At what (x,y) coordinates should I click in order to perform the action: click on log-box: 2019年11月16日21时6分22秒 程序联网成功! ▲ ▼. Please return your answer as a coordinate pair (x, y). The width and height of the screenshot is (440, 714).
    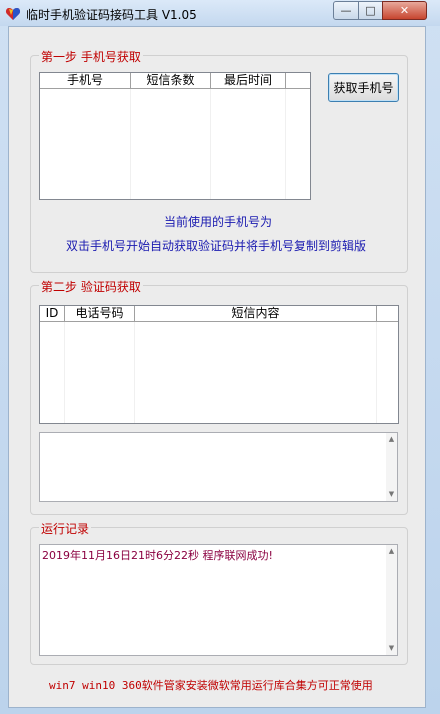
    Looking at the image, I should click on (218, 600).